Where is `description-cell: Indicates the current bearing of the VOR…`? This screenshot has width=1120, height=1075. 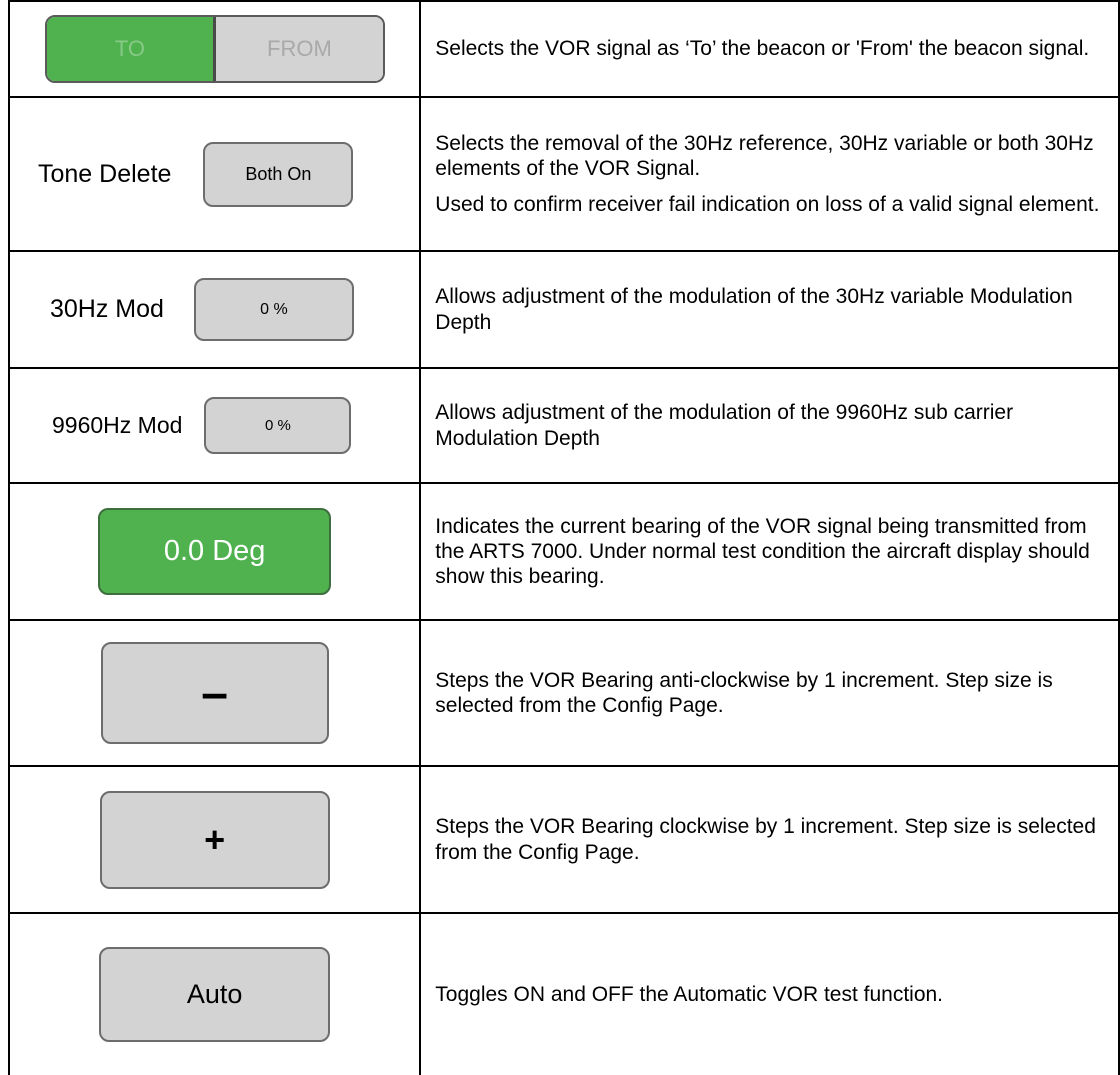
description-cell: Indicates the current bearing of the VOR… is located at coordinates (769, 551).